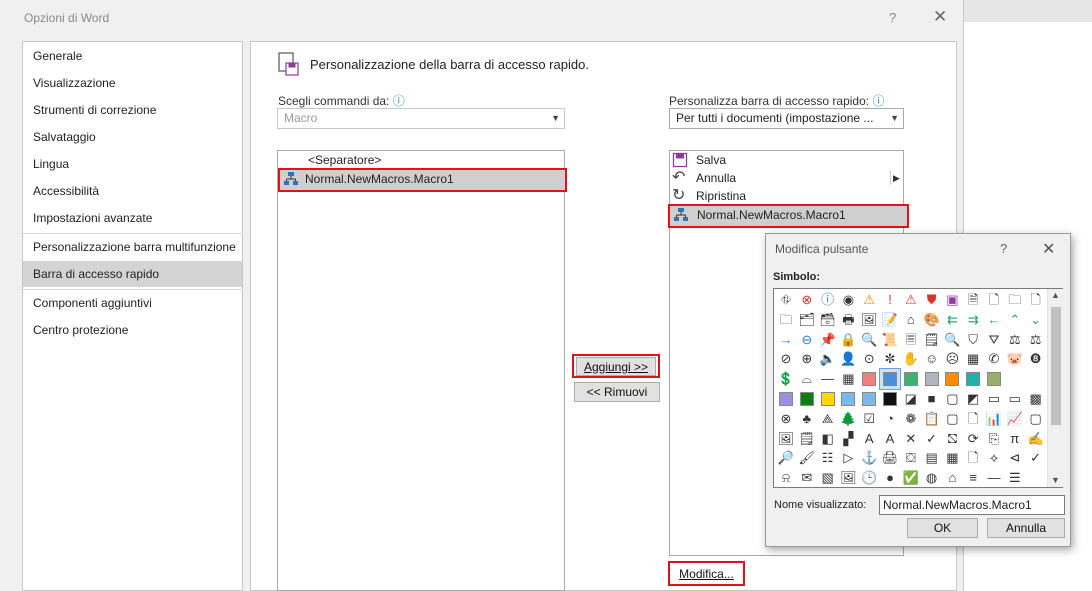  What do you see at coordinates (132, 274) in the screenshot?
I see `nav-item-quick-access: Barra di accesso rapido` at bounding box center [132, 274].